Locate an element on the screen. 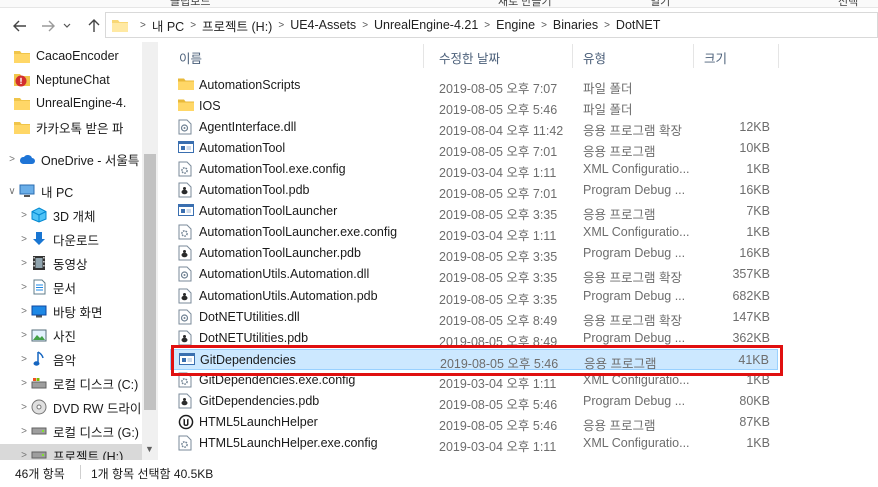  sidebar-item-label: UnrealEngine-4. is located at coordinates (81, 103).